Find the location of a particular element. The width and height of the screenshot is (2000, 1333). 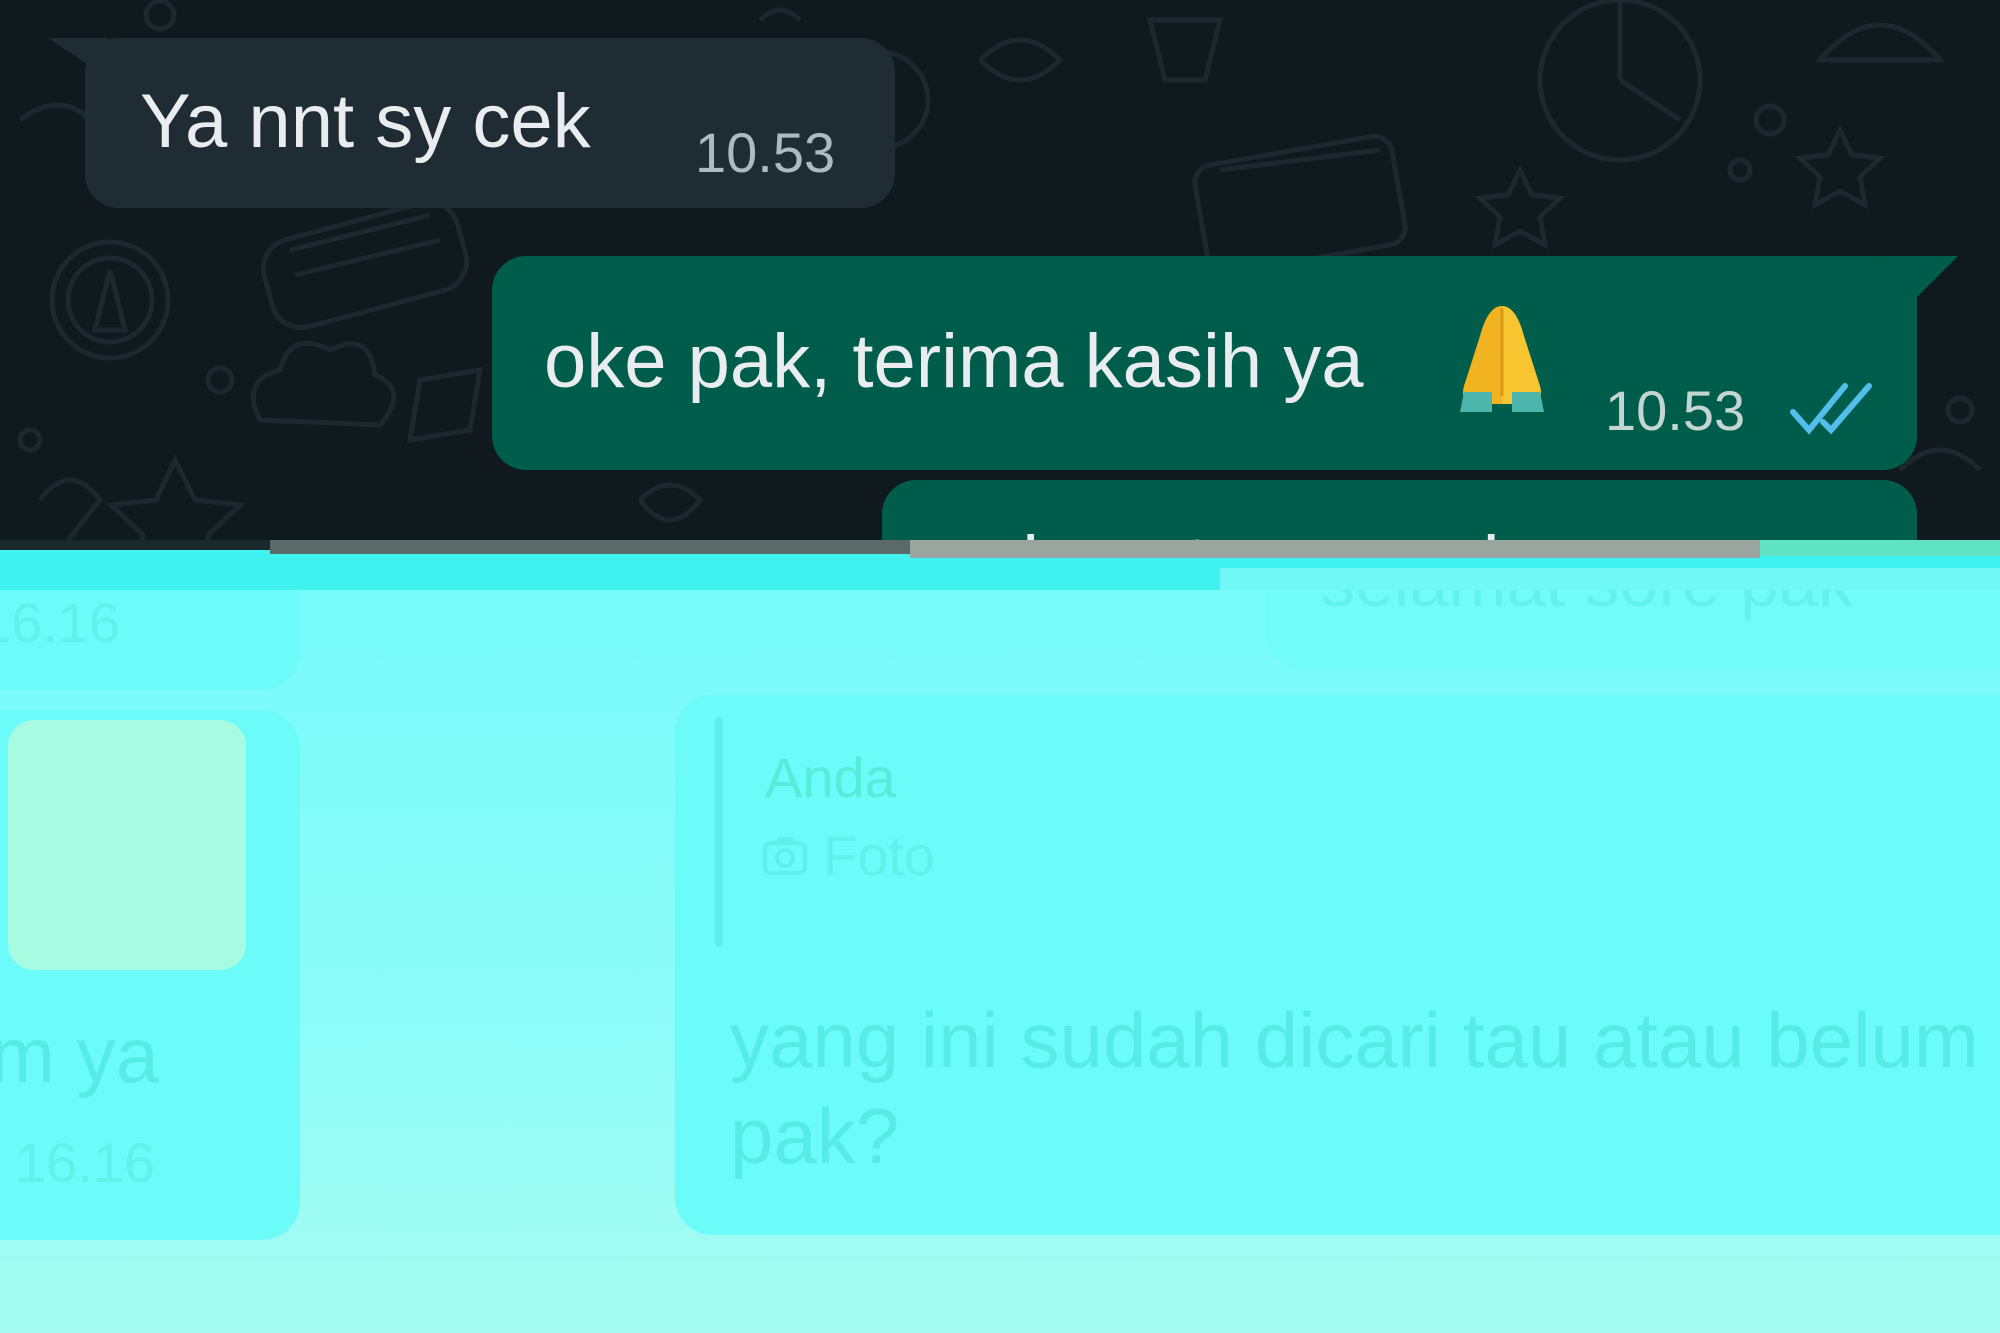

message-bubble-outgoing: oke pak, terima kasih ya 10.53 is located at coordinates (1204, 363).